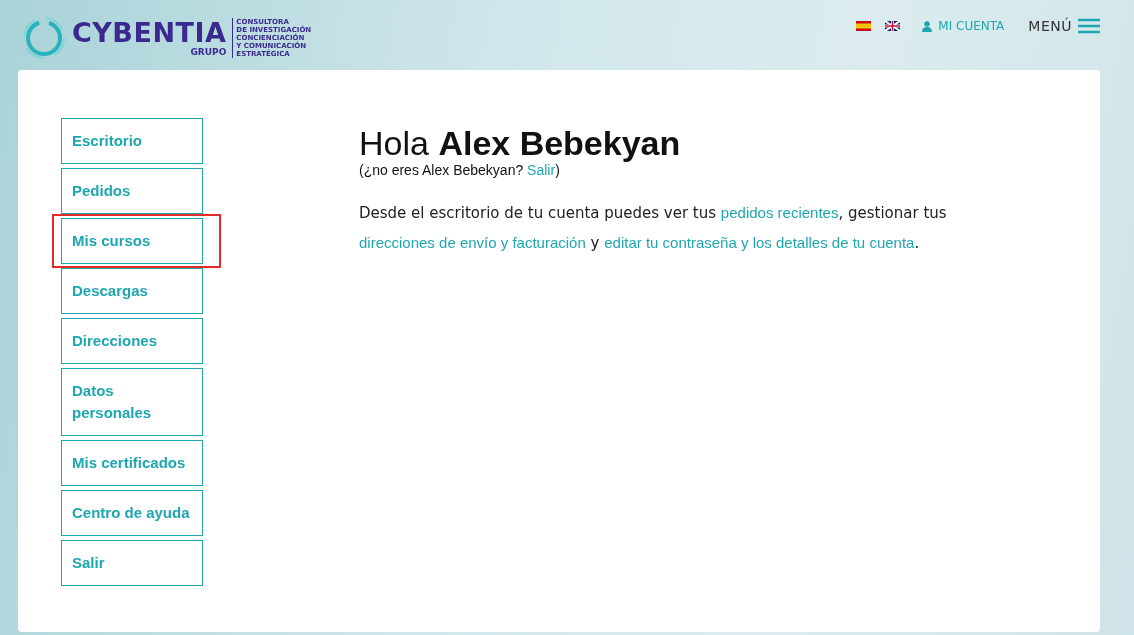 The height and width of the screenshot is (635, 1134). Describe the element at coordinates (132, 291) in the screenshot. I see `sidebar-item: Descargas` at that location.